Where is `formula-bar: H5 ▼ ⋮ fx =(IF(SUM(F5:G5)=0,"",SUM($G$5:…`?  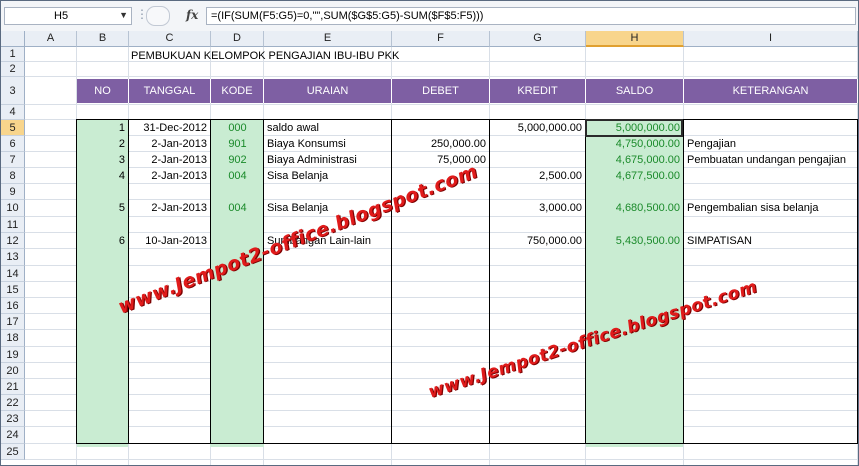
formula-bar: H5 ▼ ⋮ fx =(IF(SUM(F5:G5)=0,"",SUM($G$5:… is located at coordinates (429, 16).